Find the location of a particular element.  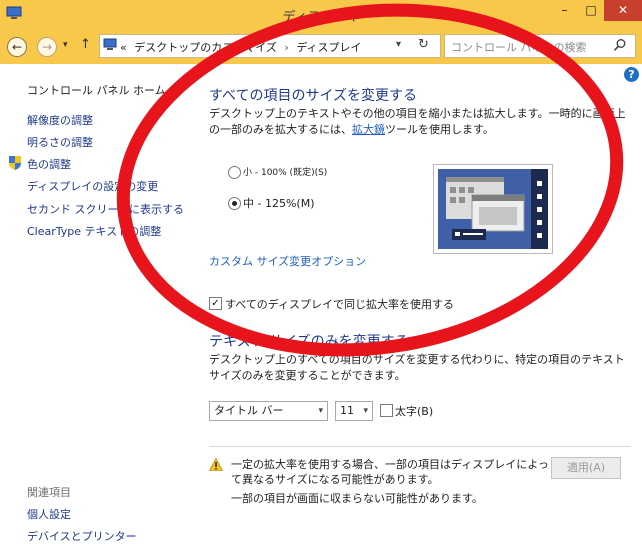

bold-label: 太字(B) is located at coordinates (414, 411).